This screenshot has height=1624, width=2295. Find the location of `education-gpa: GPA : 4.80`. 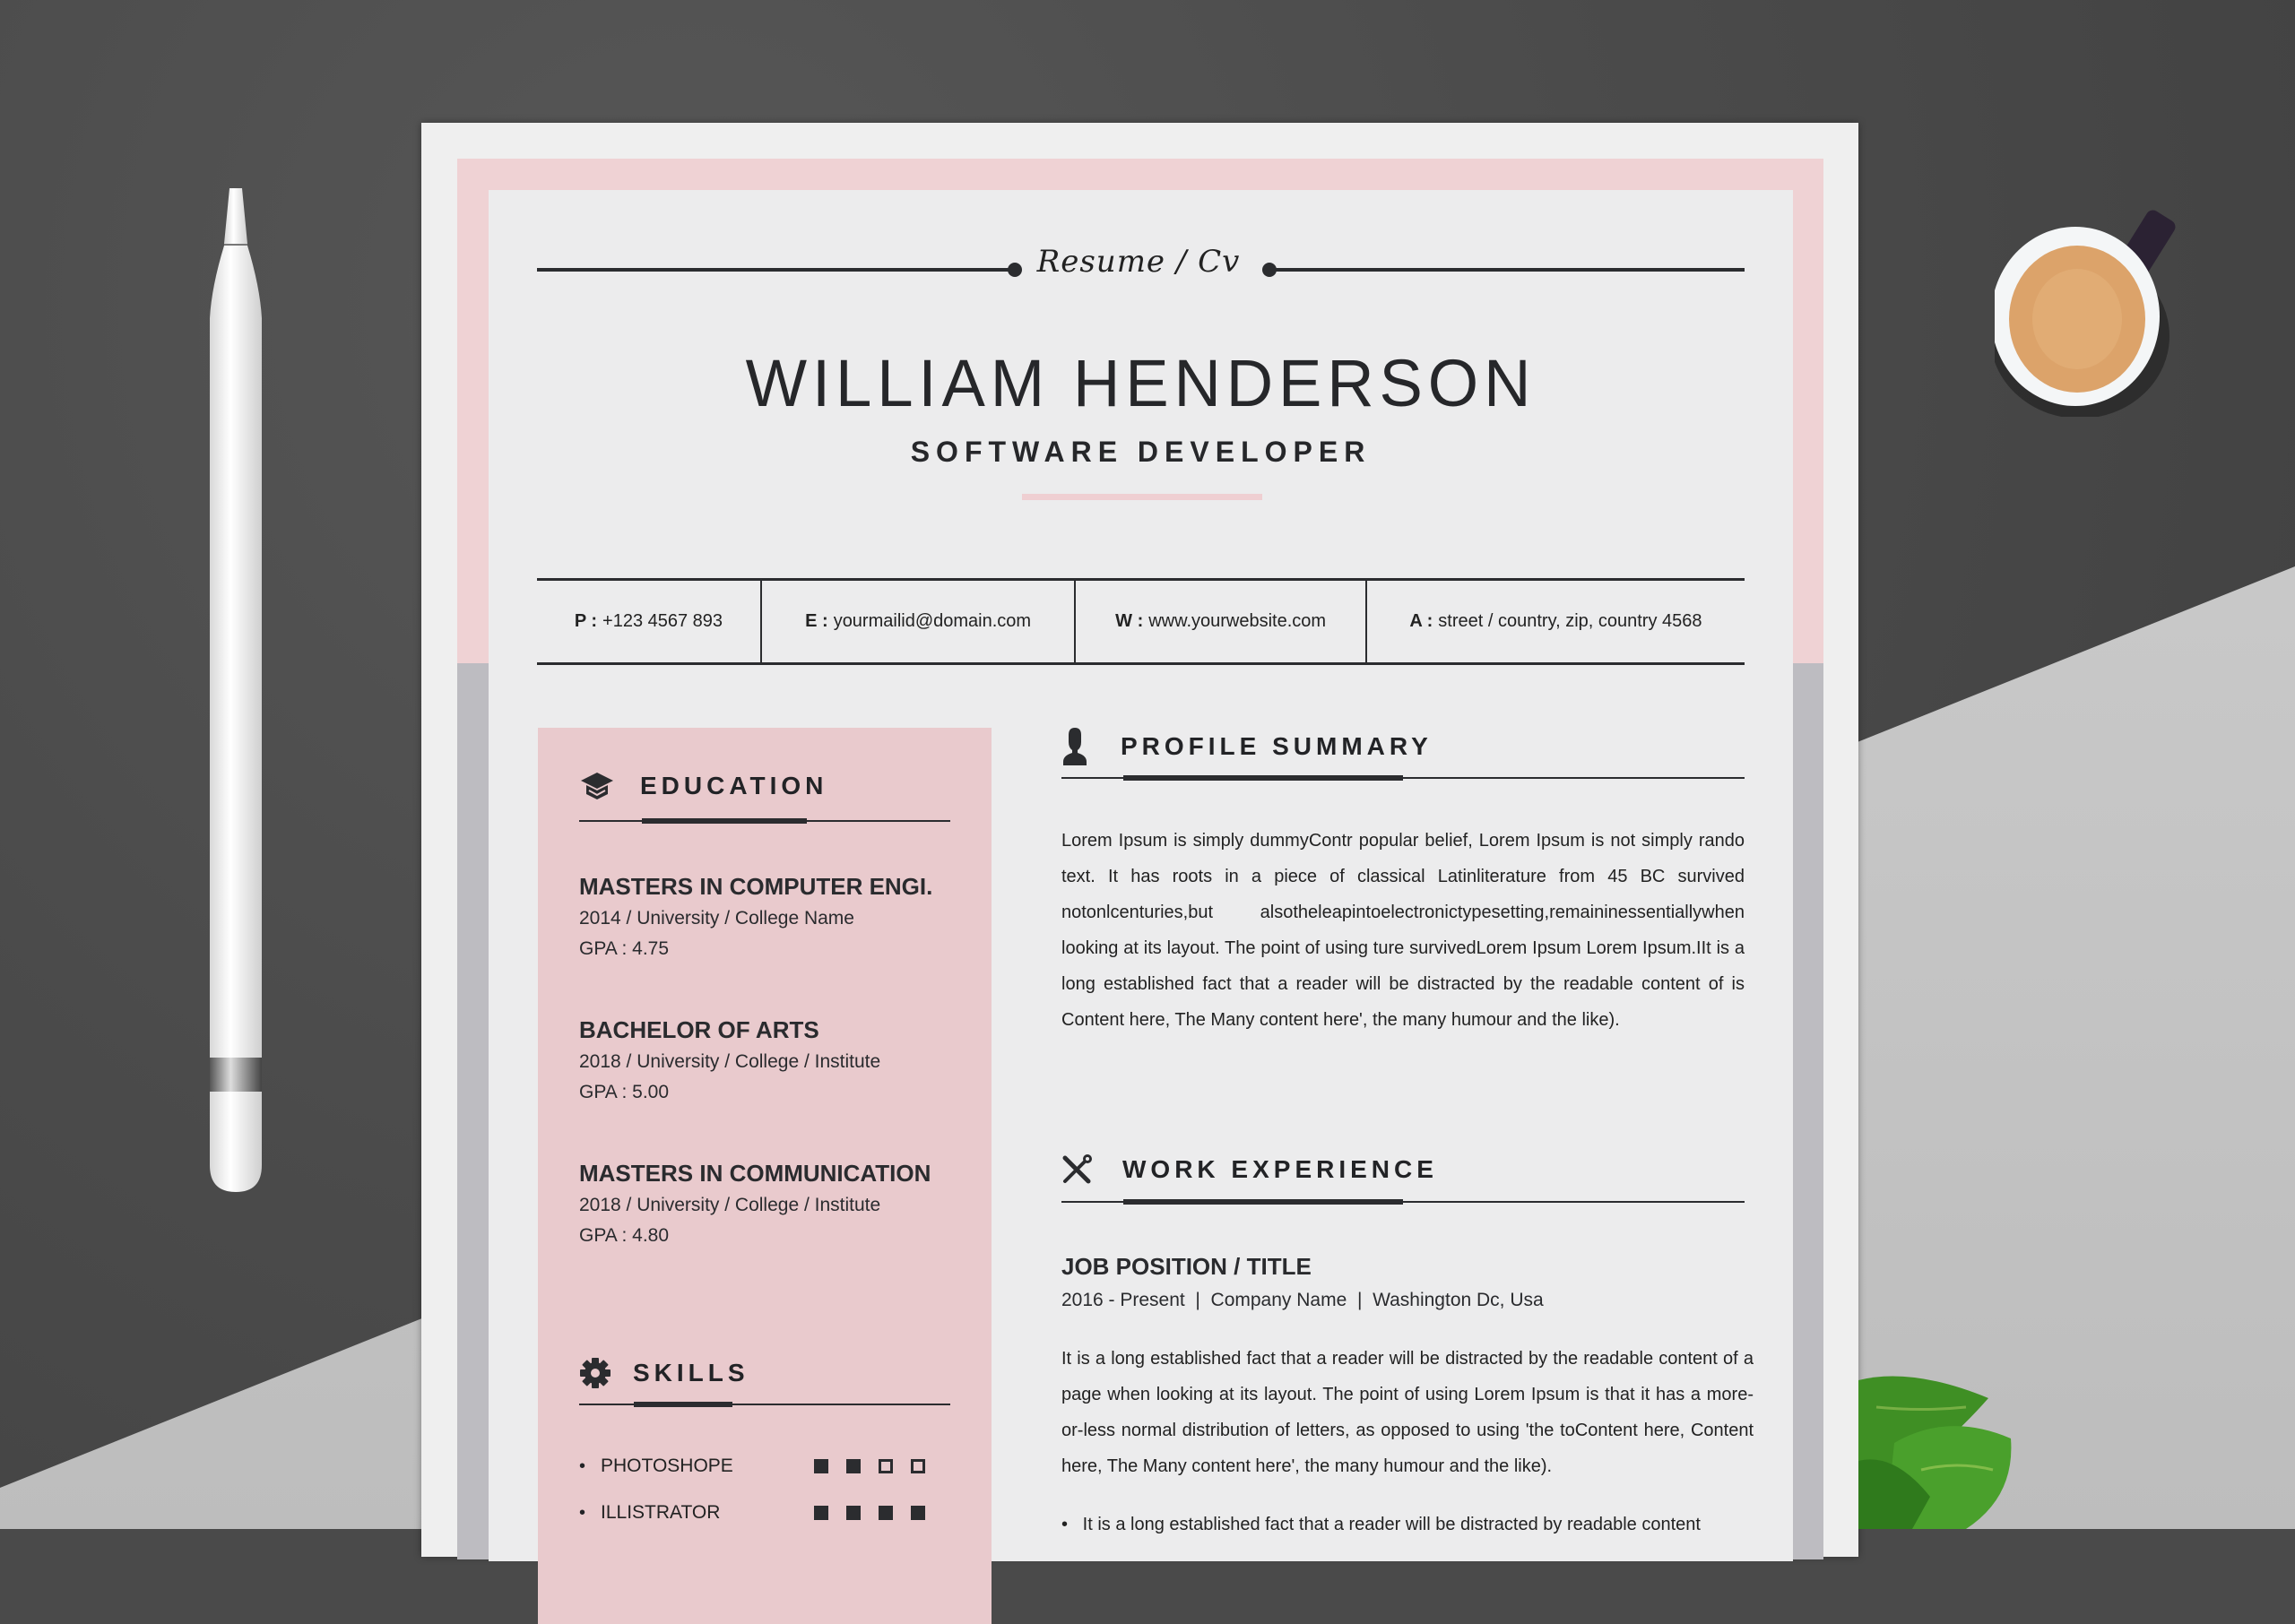

education-gpa: GPA : 4.80 is located at coordinates (625, 1235).